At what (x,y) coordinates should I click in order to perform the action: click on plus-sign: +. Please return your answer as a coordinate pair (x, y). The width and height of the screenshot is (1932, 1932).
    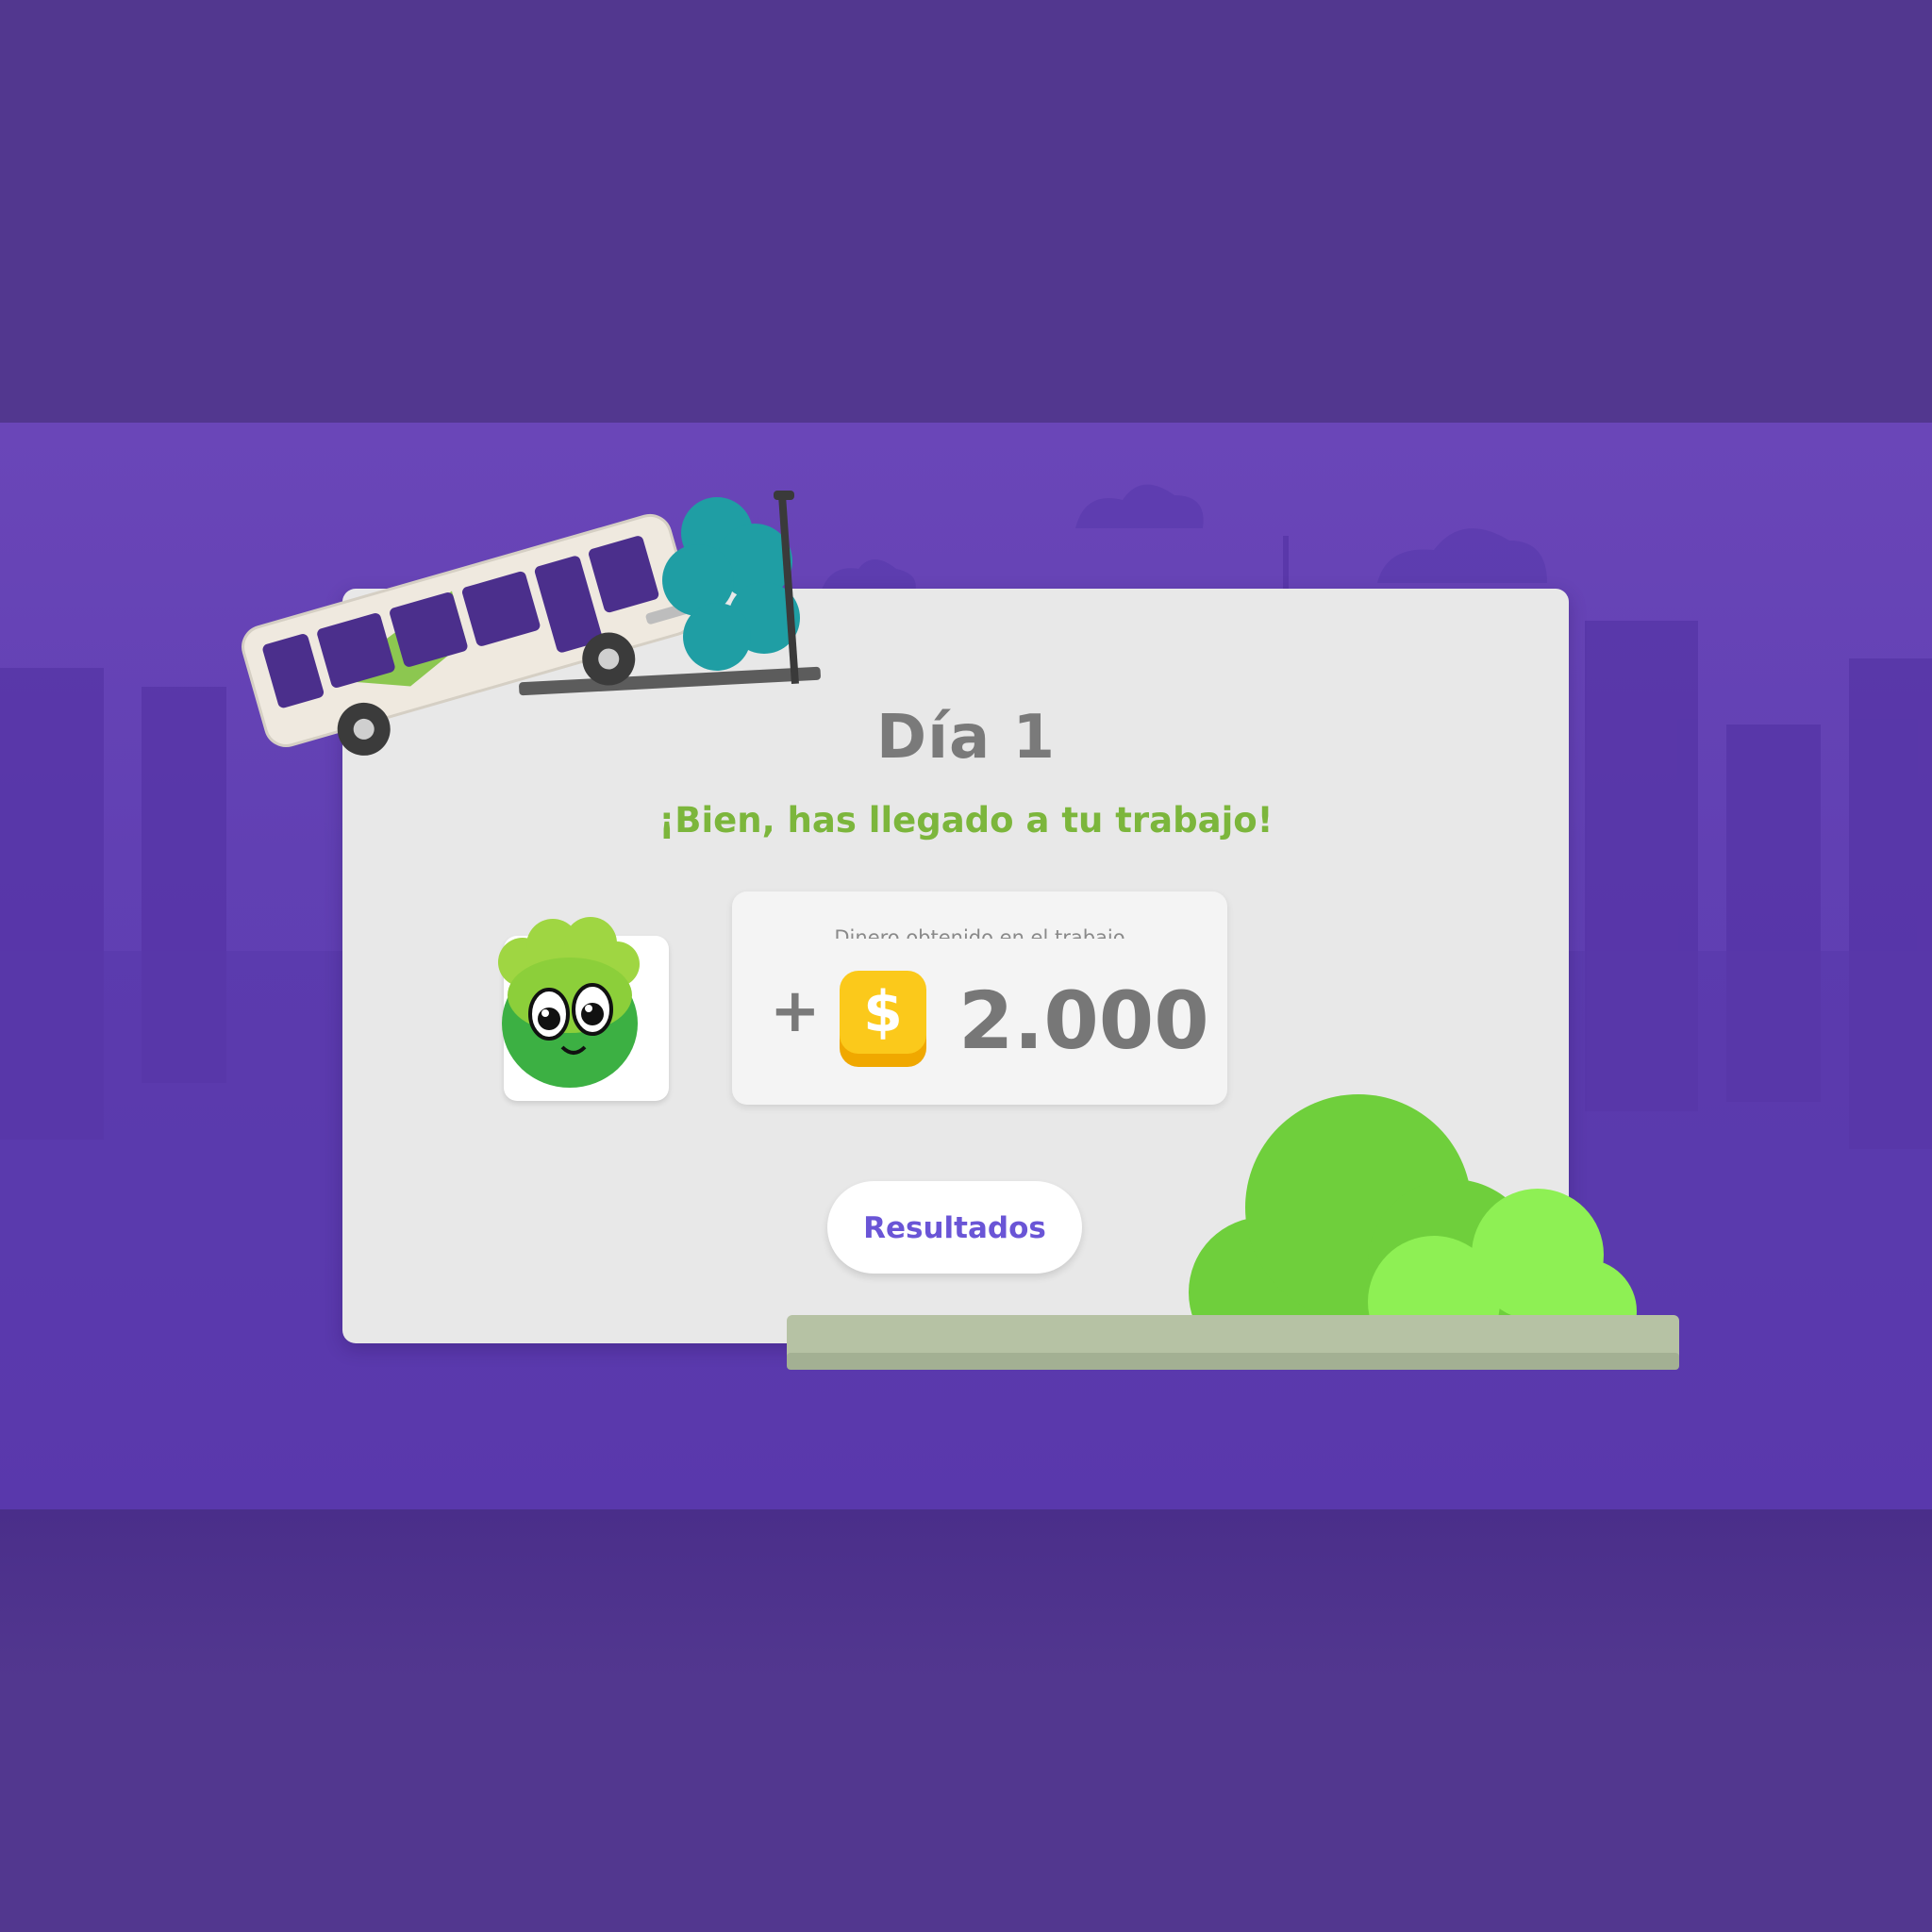
    Looking at the image, I should click on (795, 1011).